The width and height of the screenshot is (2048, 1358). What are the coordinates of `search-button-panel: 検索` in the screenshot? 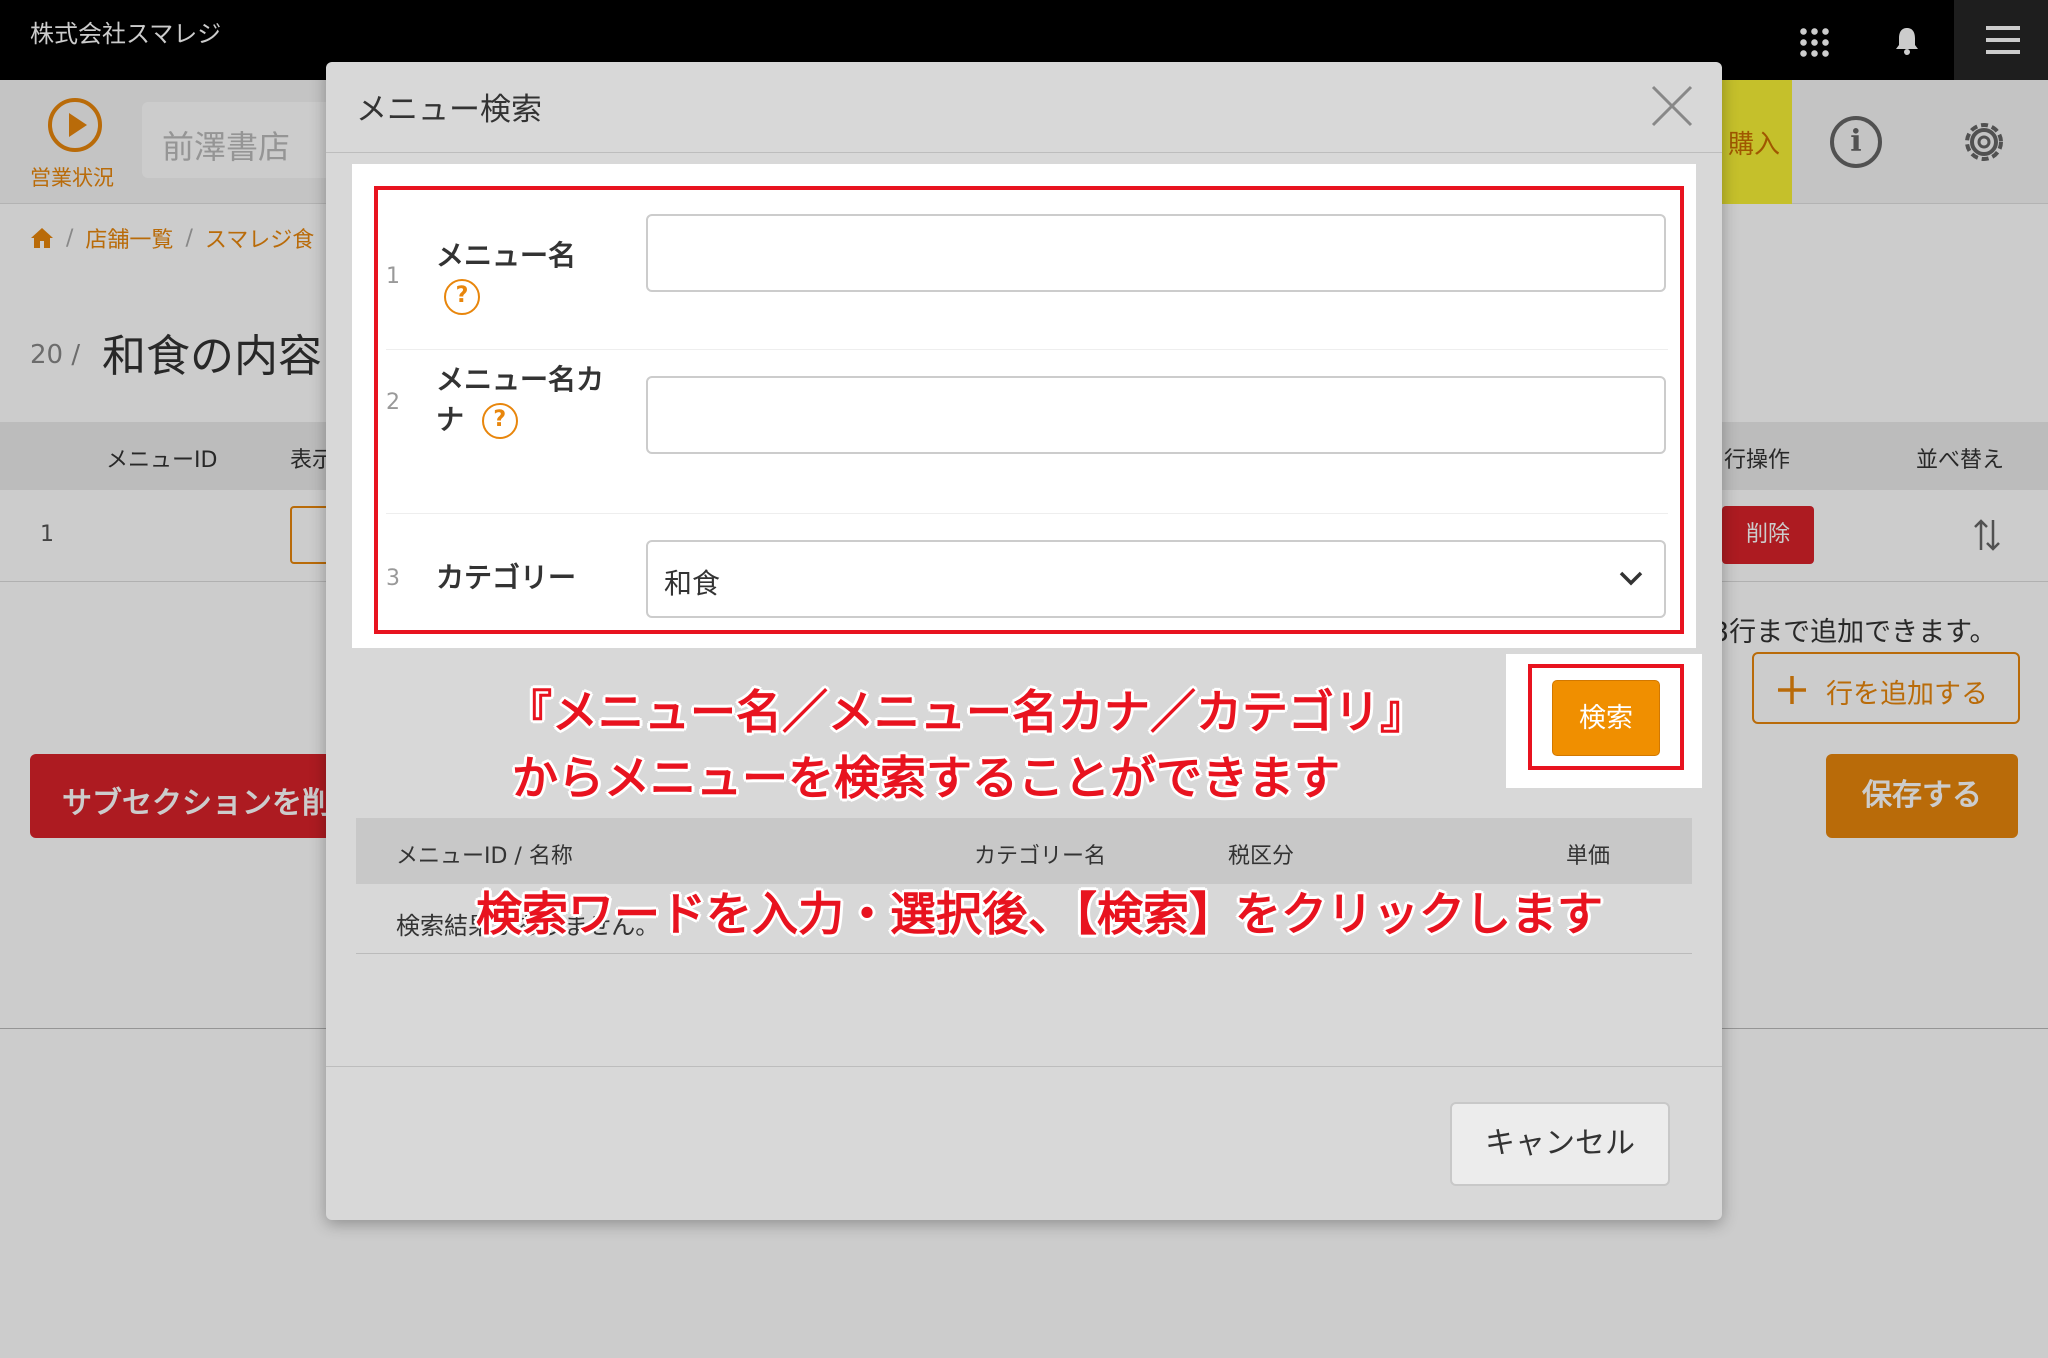 It's located at (1604, 721).